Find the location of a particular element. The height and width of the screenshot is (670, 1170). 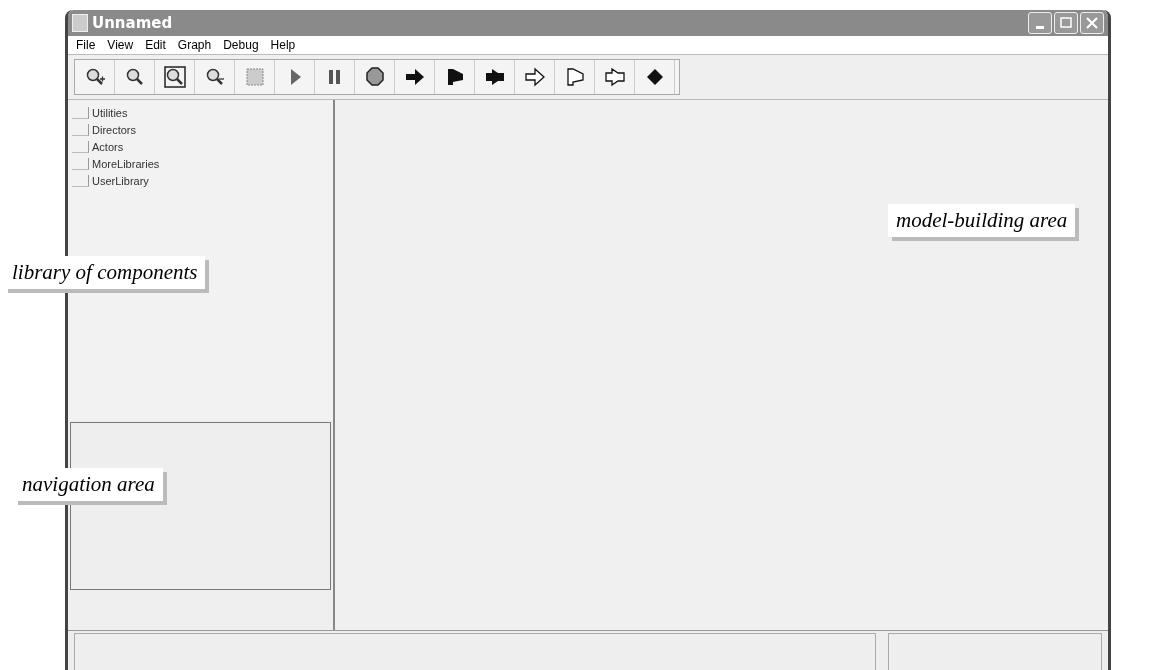

menu-item: Help is located at coordinates (283, 45).